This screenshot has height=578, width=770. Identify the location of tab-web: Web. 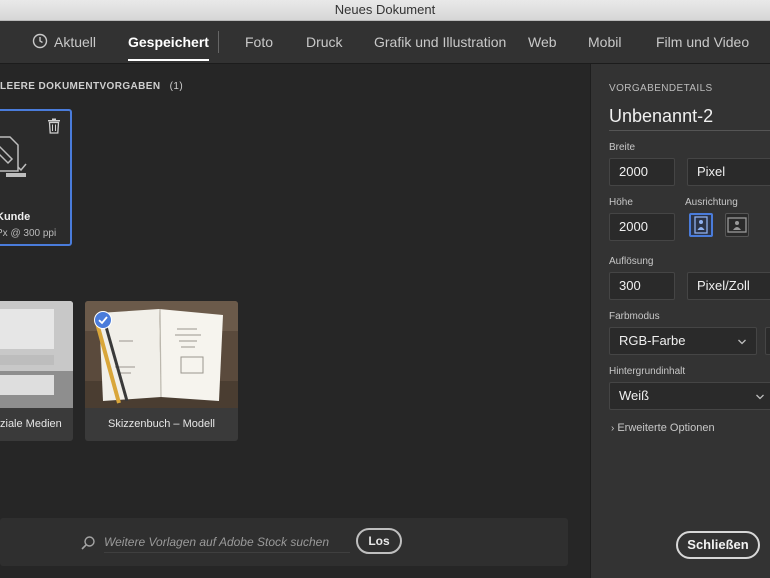
(542, 42).